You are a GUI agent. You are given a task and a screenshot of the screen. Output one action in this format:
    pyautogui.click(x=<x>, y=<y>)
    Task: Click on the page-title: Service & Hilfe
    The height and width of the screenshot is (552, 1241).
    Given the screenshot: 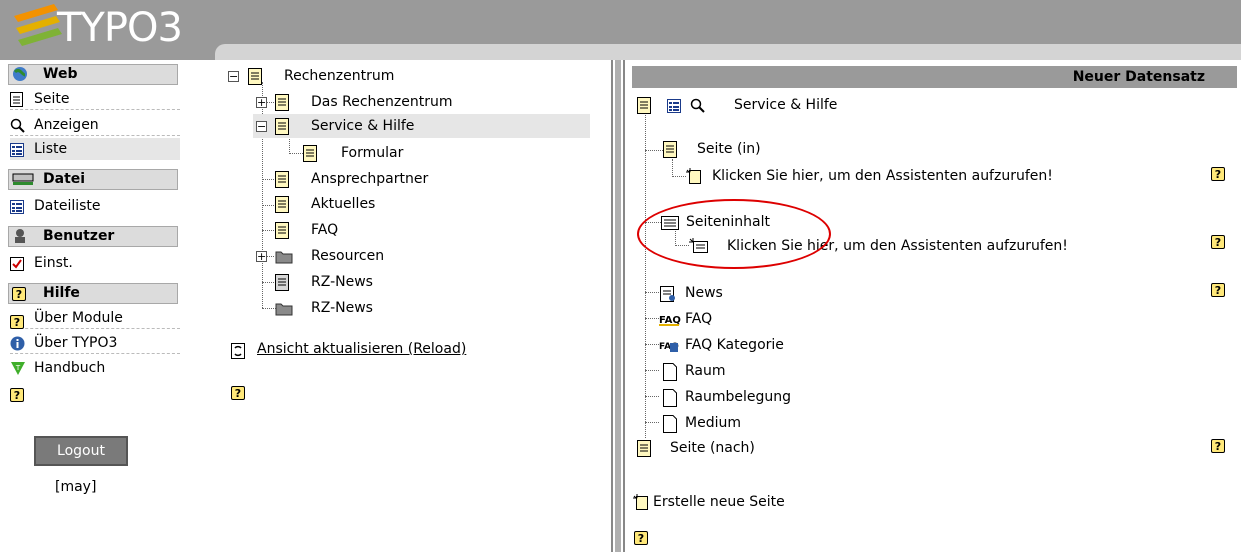 What is the action you would take?
    pyautogui.click(x=786, y=105)
    